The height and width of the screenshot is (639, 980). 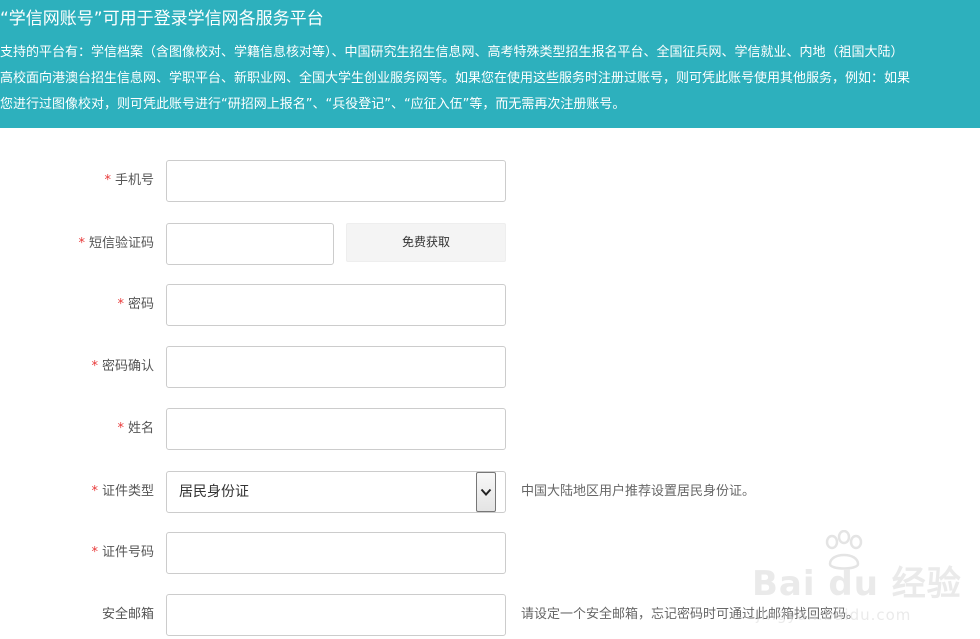 What do you see at coordinates (135, 304) in the screenshot?
I see `password-label: * 密码` at bounding box center [135, 304].